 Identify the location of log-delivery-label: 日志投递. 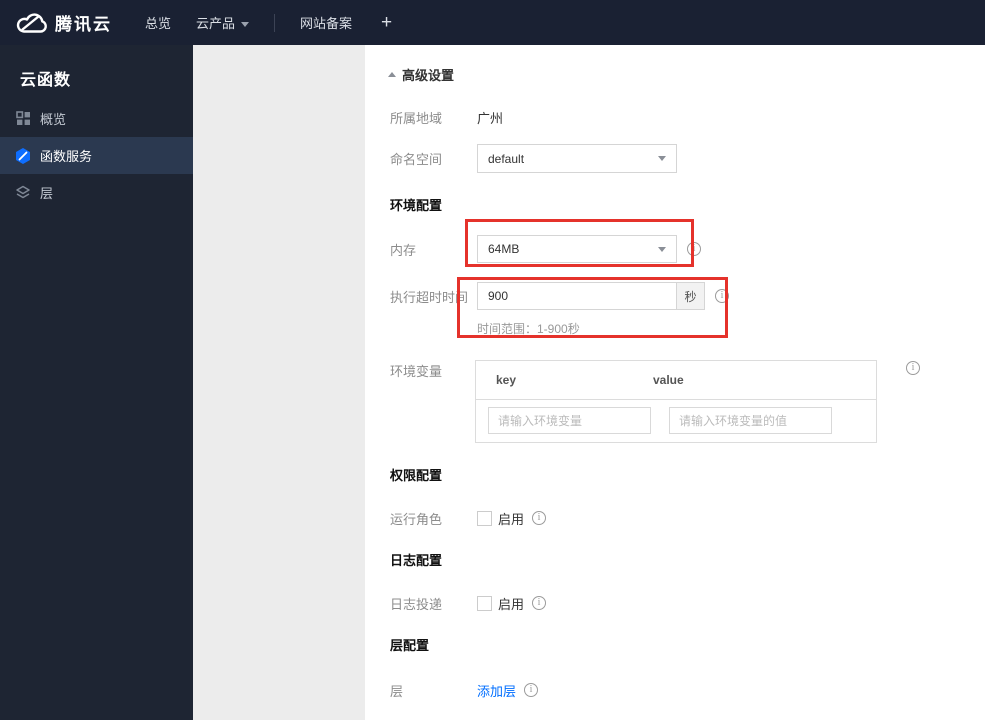
(416, 604).